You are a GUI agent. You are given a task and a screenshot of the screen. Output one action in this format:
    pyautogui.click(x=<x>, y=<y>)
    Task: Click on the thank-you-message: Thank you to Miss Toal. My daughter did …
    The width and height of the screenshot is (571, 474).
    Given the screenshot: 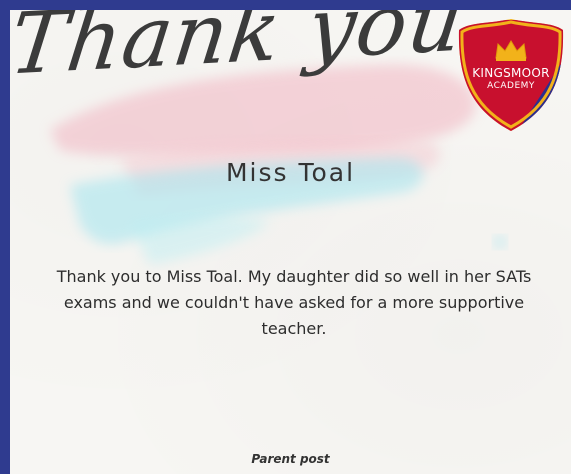 What is the action you would take?
    pyautogui.click(x=294, y=302)
    